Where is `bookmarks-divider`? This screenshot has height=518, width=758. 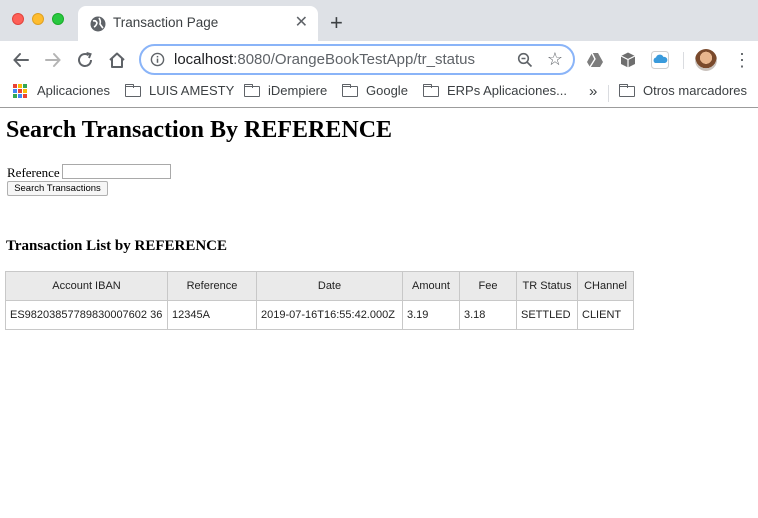
bookmarks-divider is located at coordinates (608, 93).